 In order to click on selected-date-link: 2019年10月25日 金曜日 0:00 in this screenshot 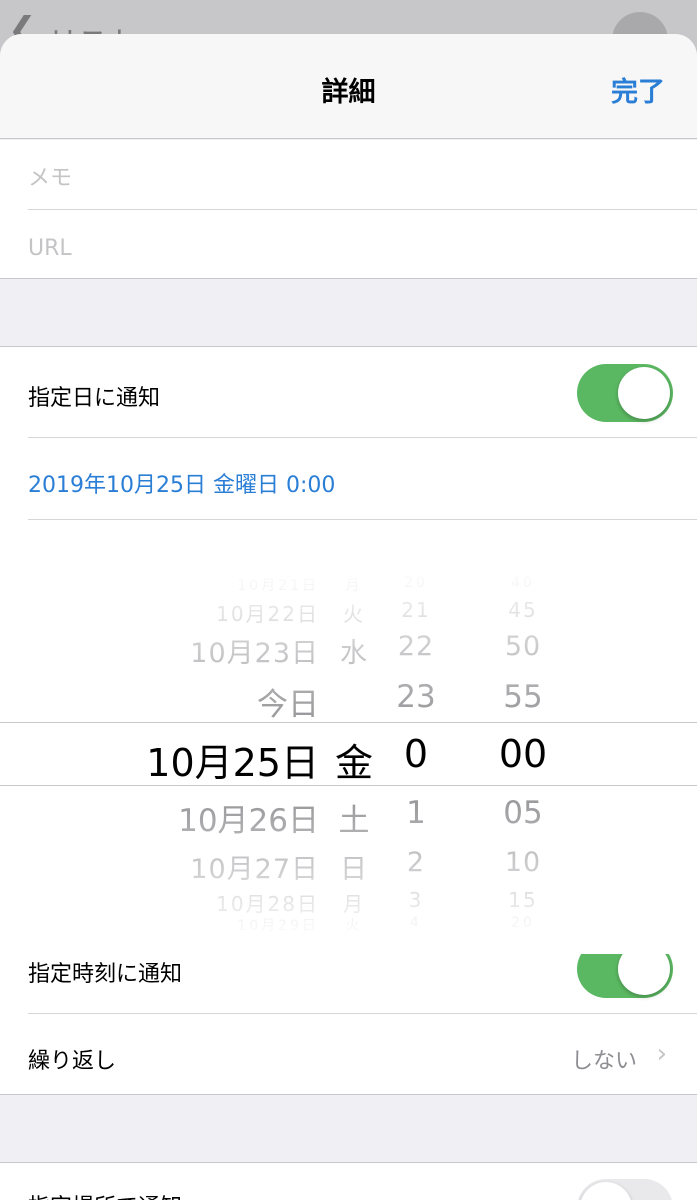, I will do `click(181, 483)`.